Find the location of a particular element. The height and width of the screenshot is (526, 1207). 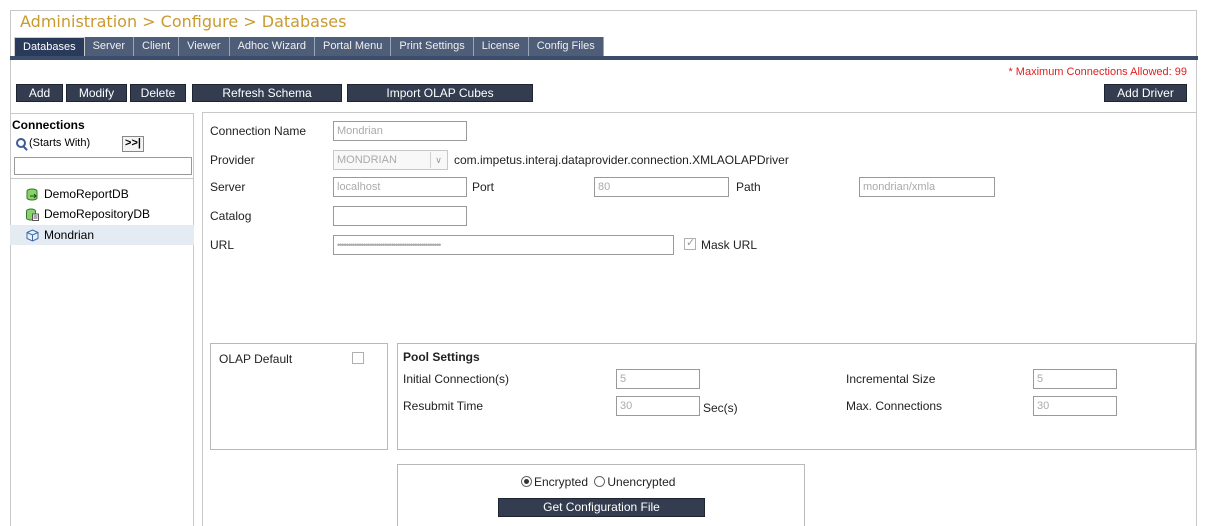

modify-button: Modify is located at coordinates (96, 93).